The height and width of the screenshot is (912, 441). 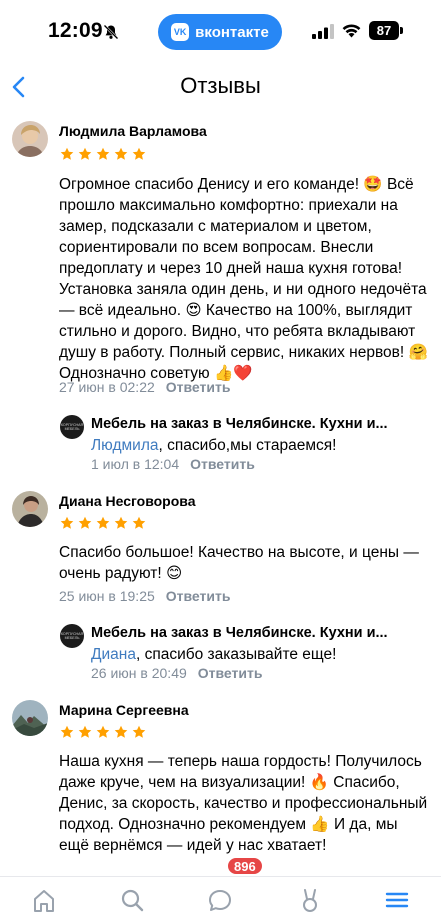 I want to click on vk-app-pill: VK вконтакте, so click(x=220, y=32).